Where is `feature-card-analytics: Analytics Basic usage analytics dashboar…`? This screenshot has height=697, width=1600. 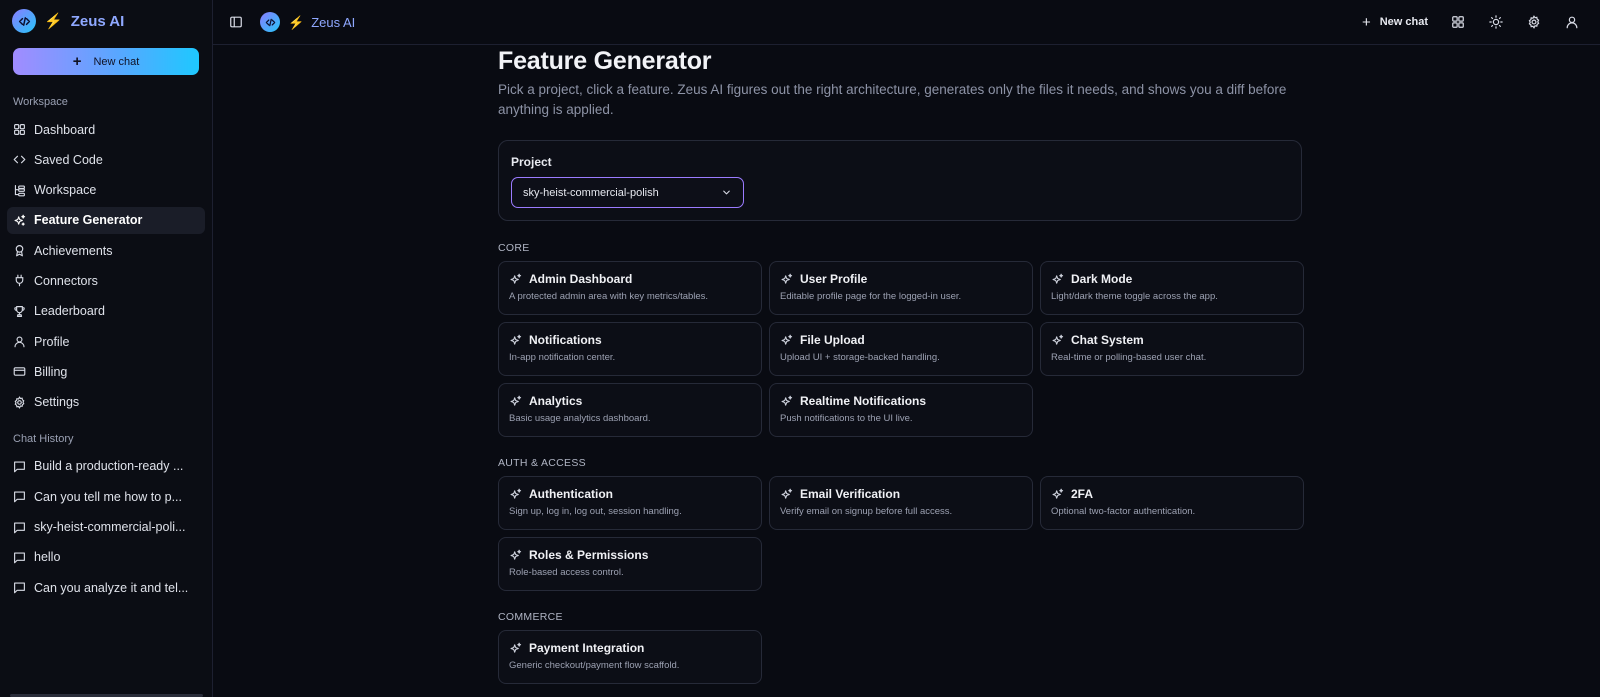
feature-card-analytics: Analytics Basic usage analytics dashboar… is located at coordinates (630, 410).